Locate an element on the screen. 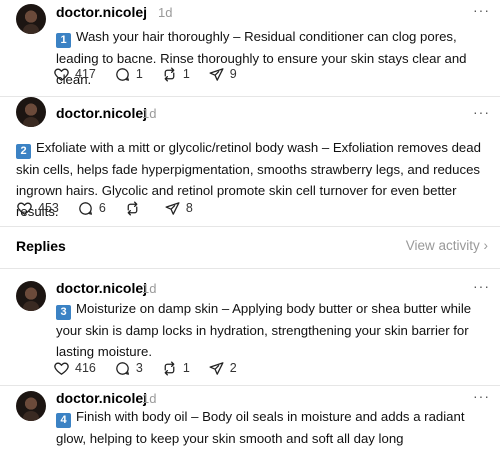 Image resolution: width=500 pixels, height=455 pixels. like-button: 453 is located at coordinates (37, 208).